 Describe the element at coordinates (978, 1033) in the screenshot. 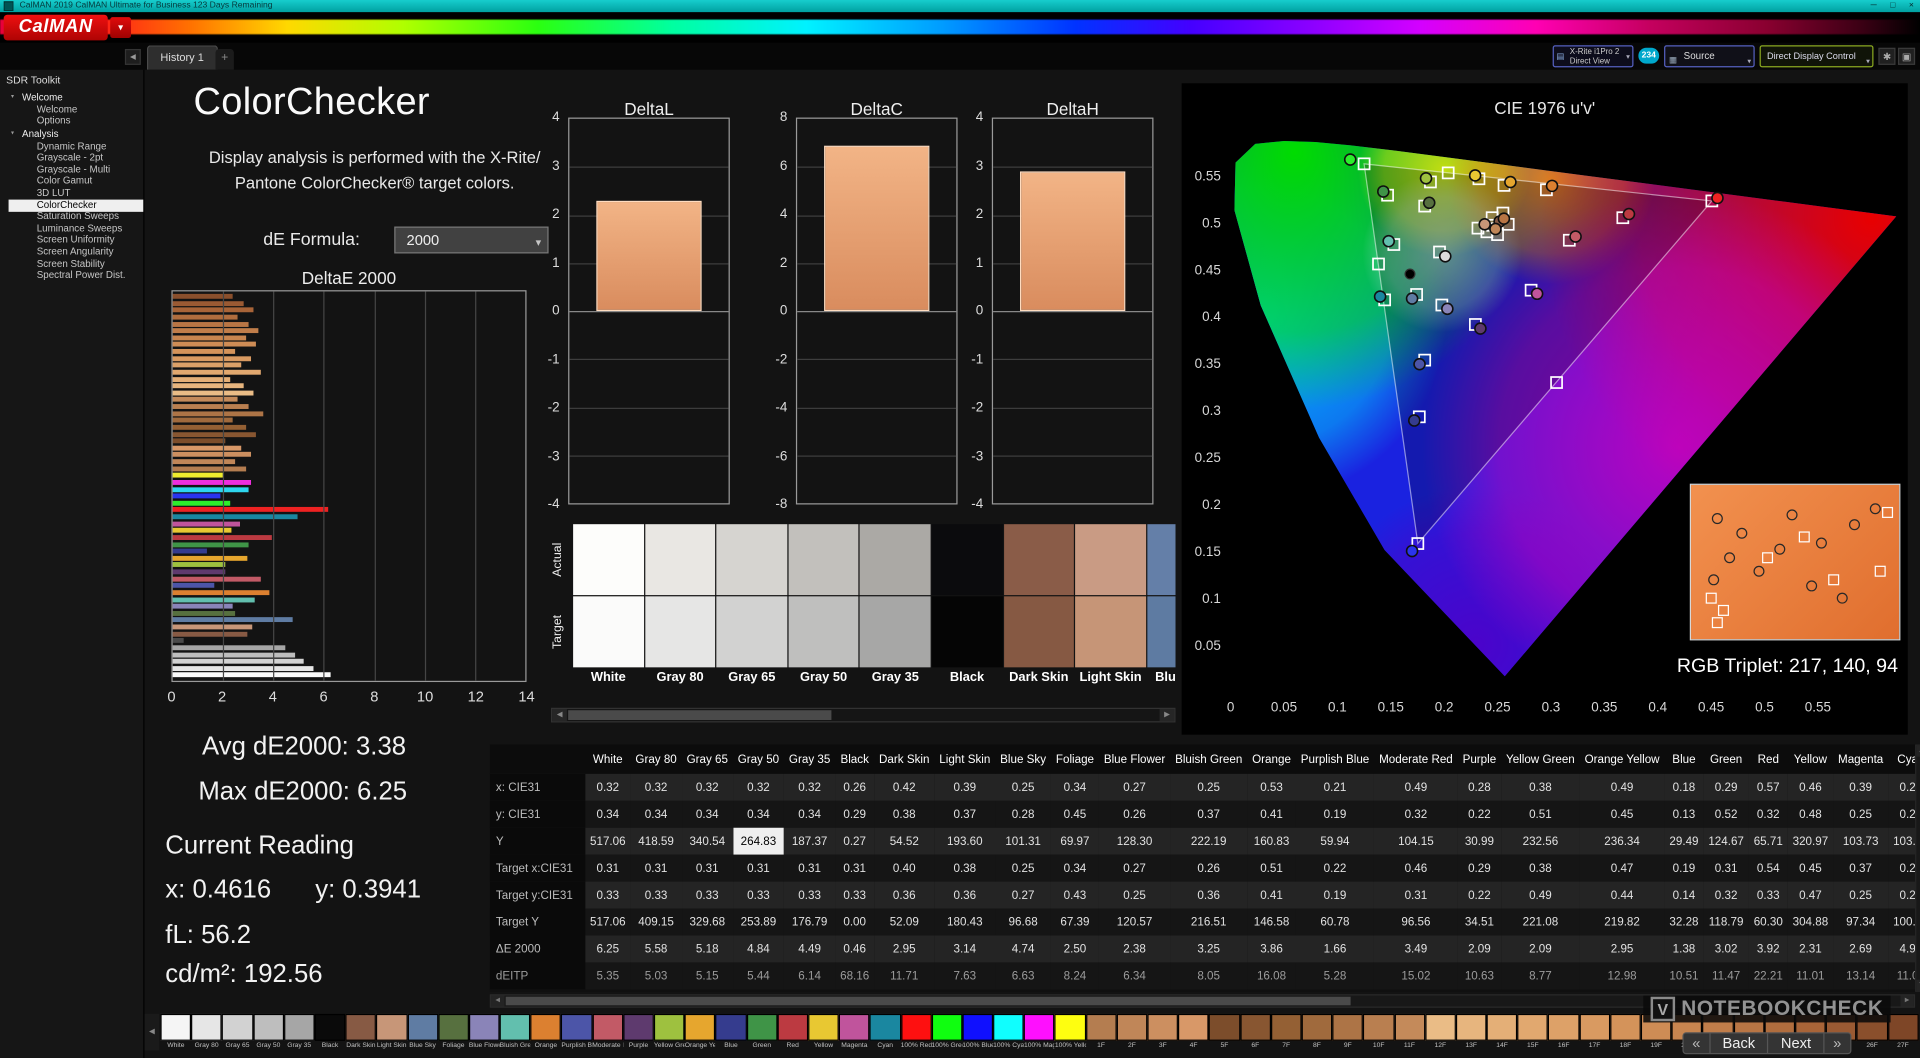

I see `strip-swatch-100-blue: 100% Blue` at that location.